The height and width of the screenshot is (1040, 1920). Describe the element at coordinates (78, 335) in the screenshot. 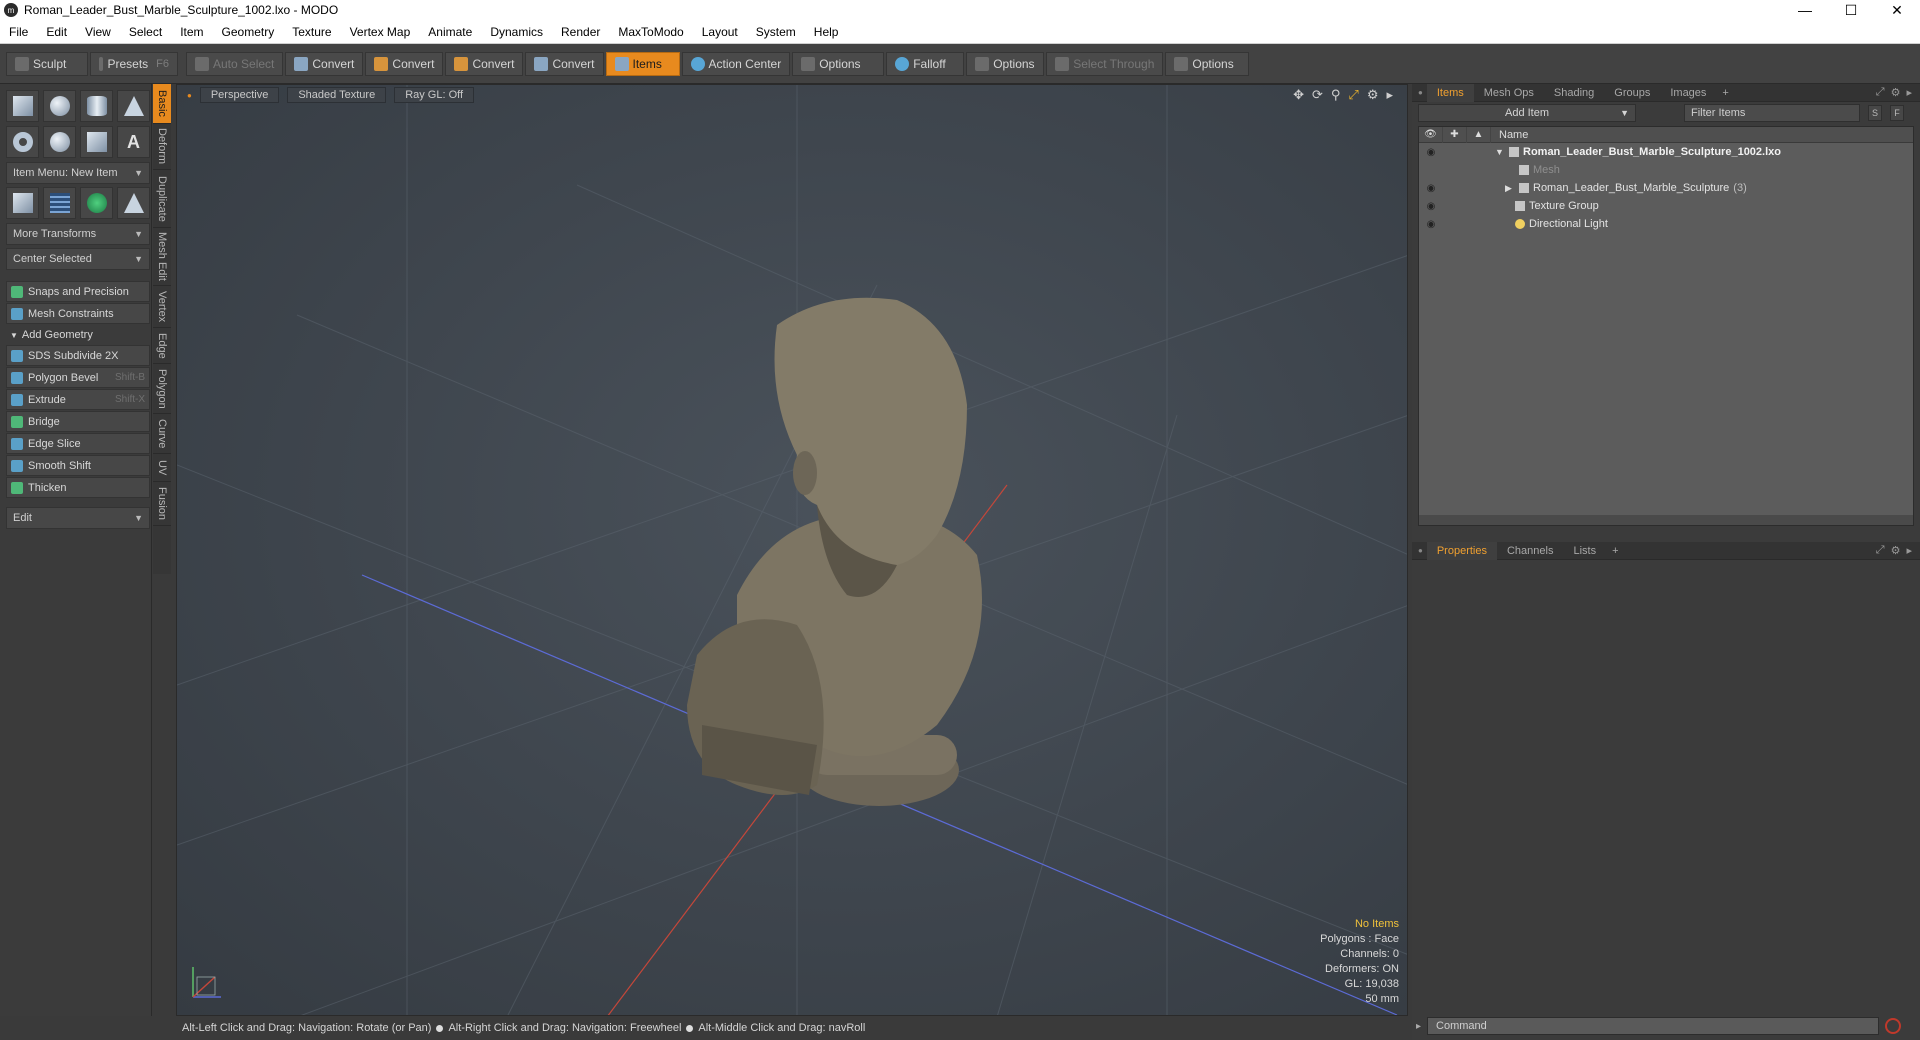

I see `add-geometry-section: ▼ Add Geometry` at that location.